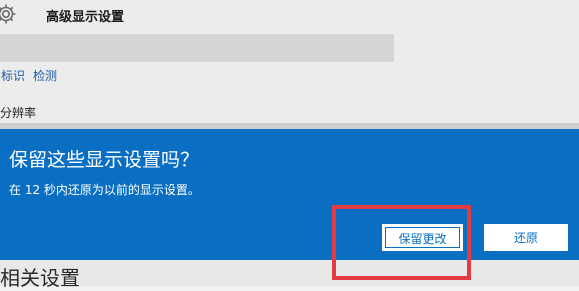 The image size is (579, 291). What do you see at coordinates (289, 273) in the screenshot?
I see `bottom-area` at bounding box center [289, 273].